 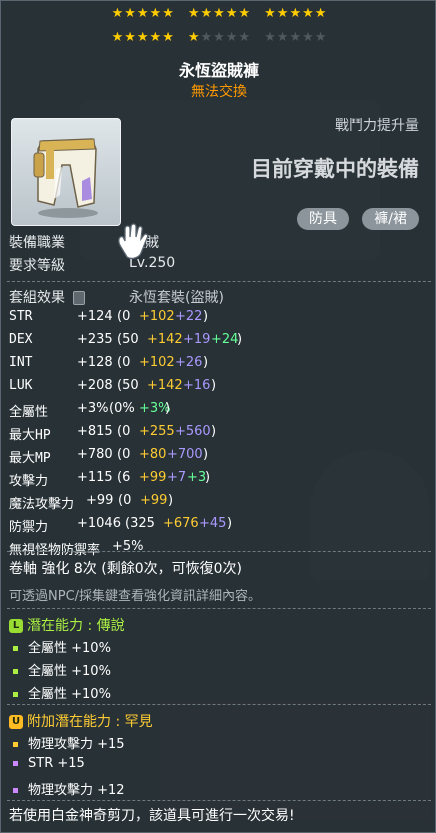 I want to click on stat-base: (325, so click(x=140, y=523).